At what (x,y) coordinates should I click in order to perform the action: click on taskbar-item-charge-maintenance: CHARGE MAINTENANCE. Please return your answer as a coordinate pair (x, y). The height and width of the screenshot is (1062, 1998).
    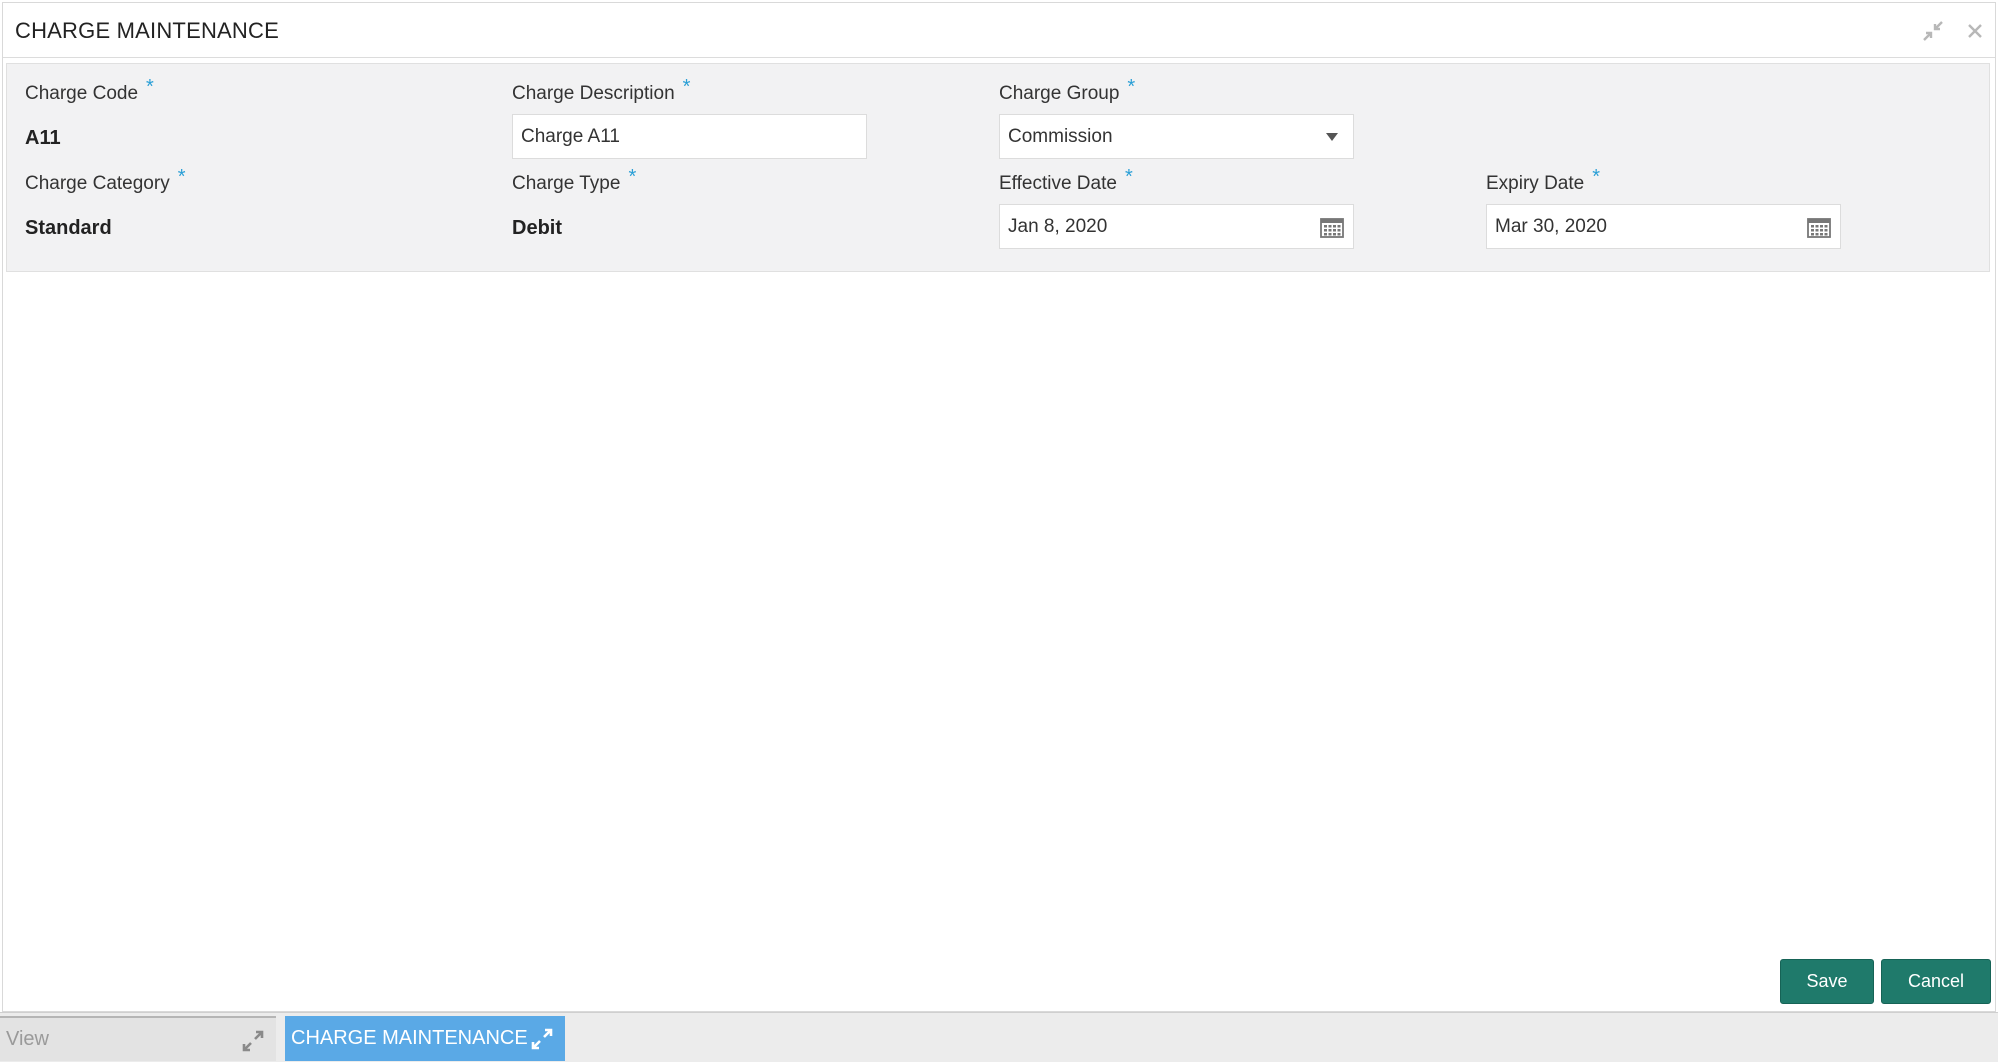
    Looking at the image, I should click on (425, 1038).